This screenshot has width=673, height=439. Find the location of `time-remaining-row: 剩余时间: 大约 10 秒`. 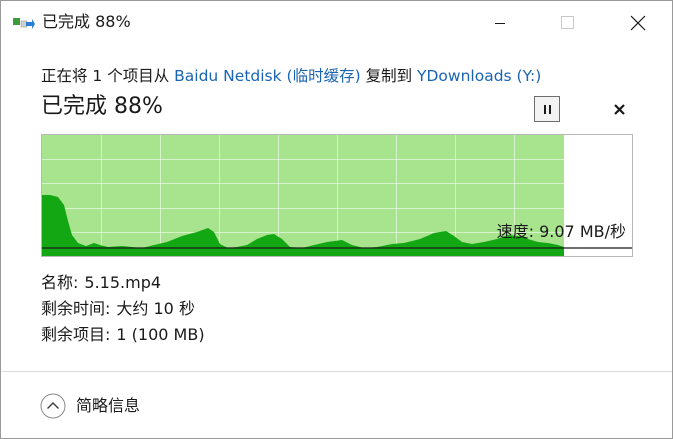

time-remaining-row: 剩余时间: 大约 10 秒 is located at coordinates (118, 309).